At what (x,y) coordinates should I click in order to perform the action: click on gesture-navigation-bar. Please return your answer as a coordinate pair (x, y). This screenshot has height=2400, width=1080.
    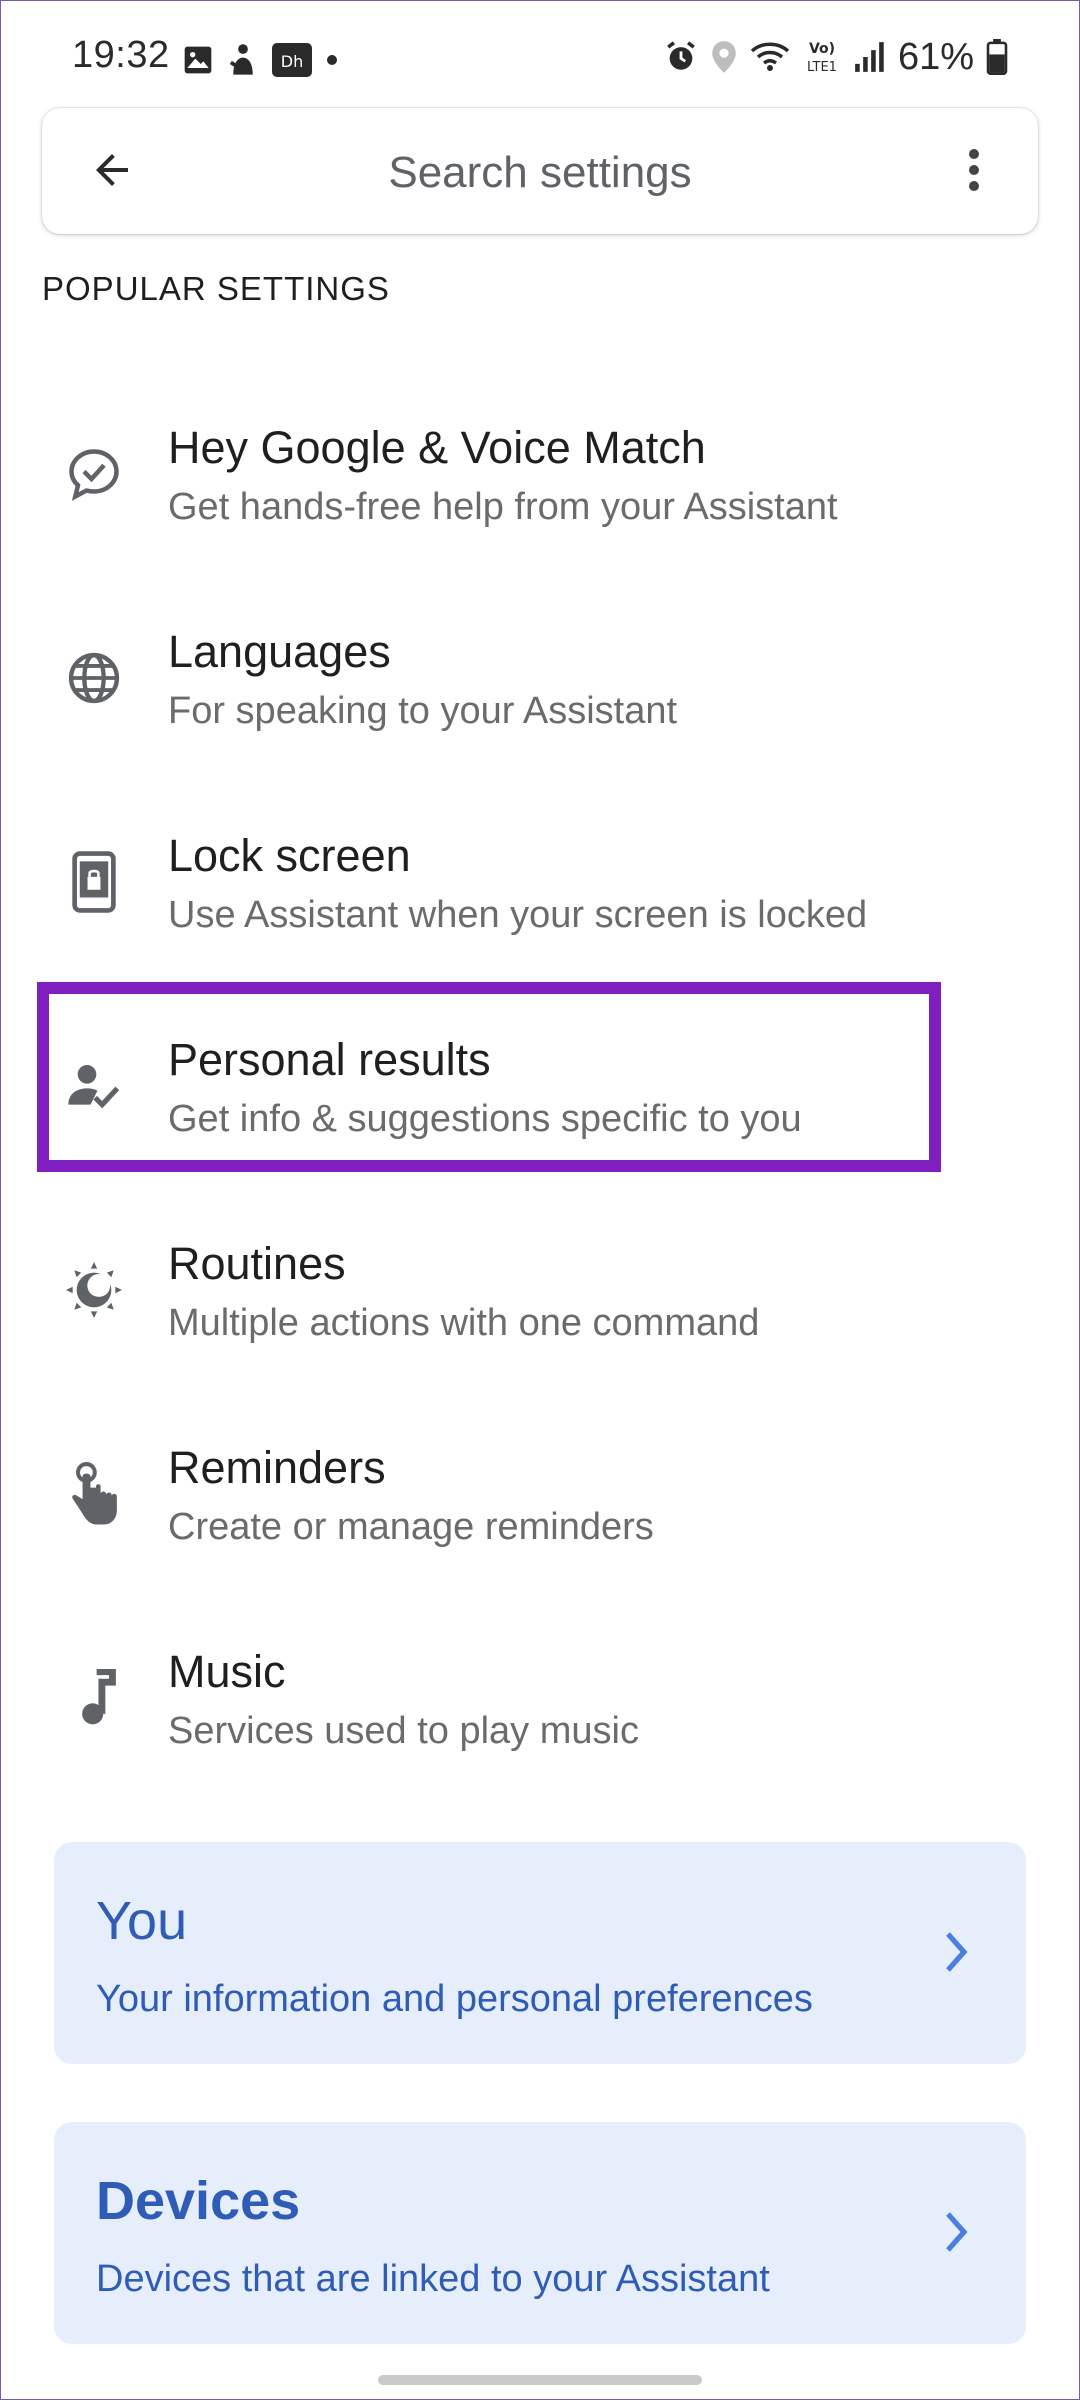
    Looking at the image, I should click on (540, 2380).